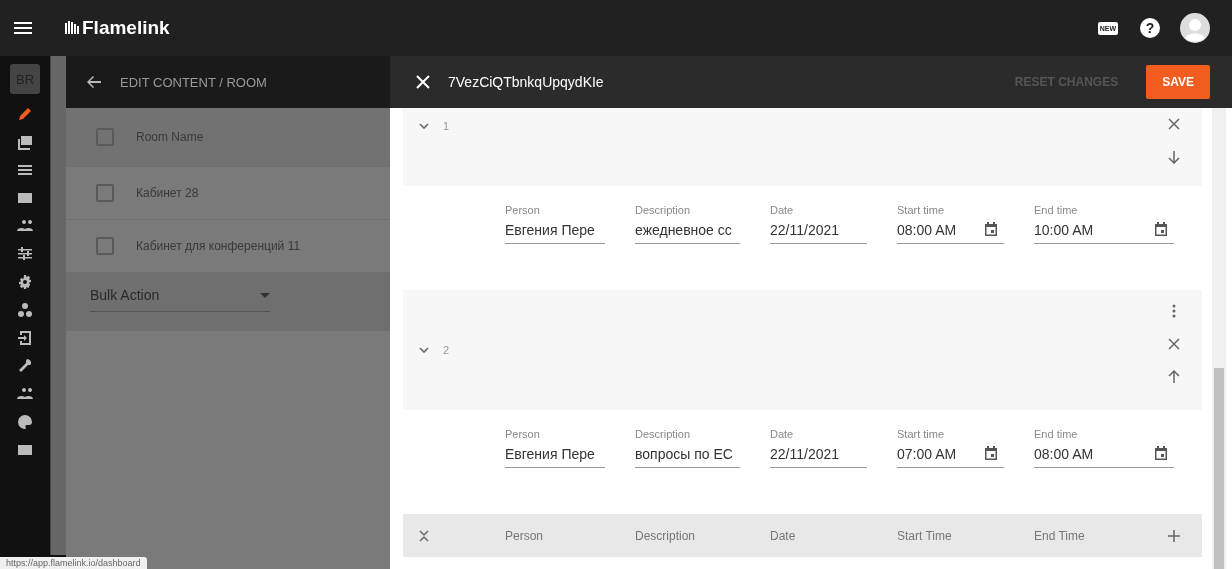 The image size is (1232, 569). I want to click on text-field: Description ежедневное сс, so click(687, 224).